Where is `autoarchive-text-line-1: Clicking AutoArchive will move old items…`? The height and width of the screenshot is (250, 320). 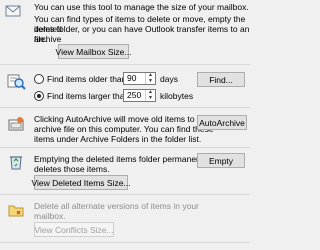
autoarchive-text-line-1: Clicking AutoArchive will move old items… is located at coordinates (121, 119).